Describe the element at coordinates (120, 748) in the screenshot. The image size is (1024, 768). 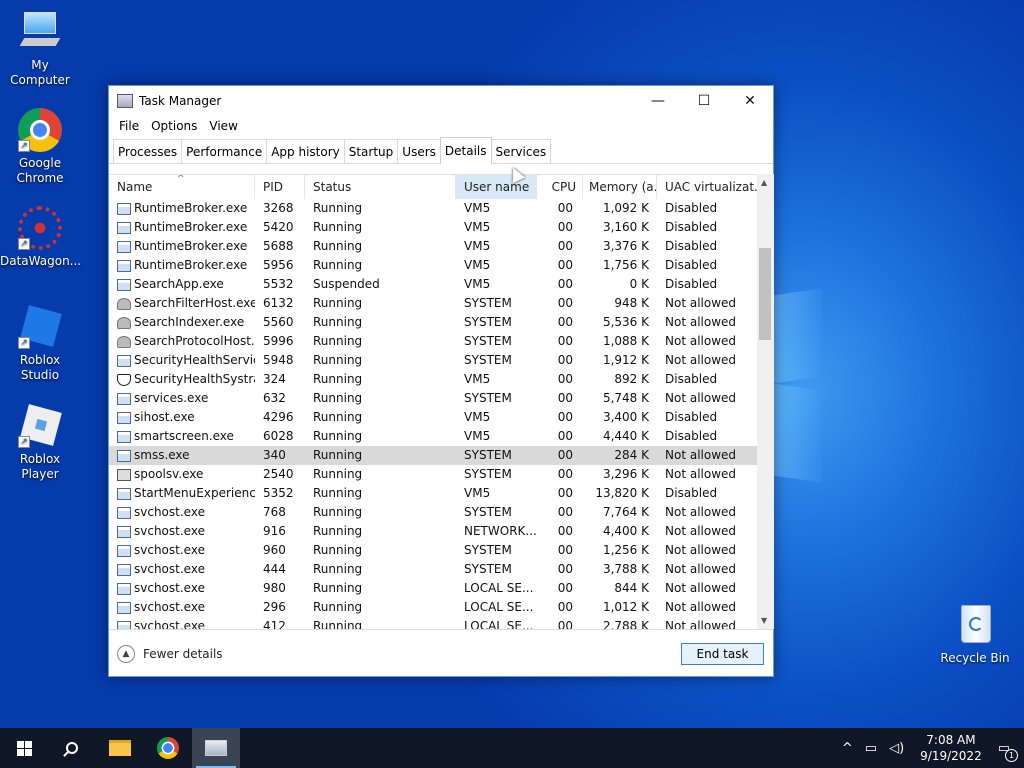
I see `taskbar-file-explorer` at that location.